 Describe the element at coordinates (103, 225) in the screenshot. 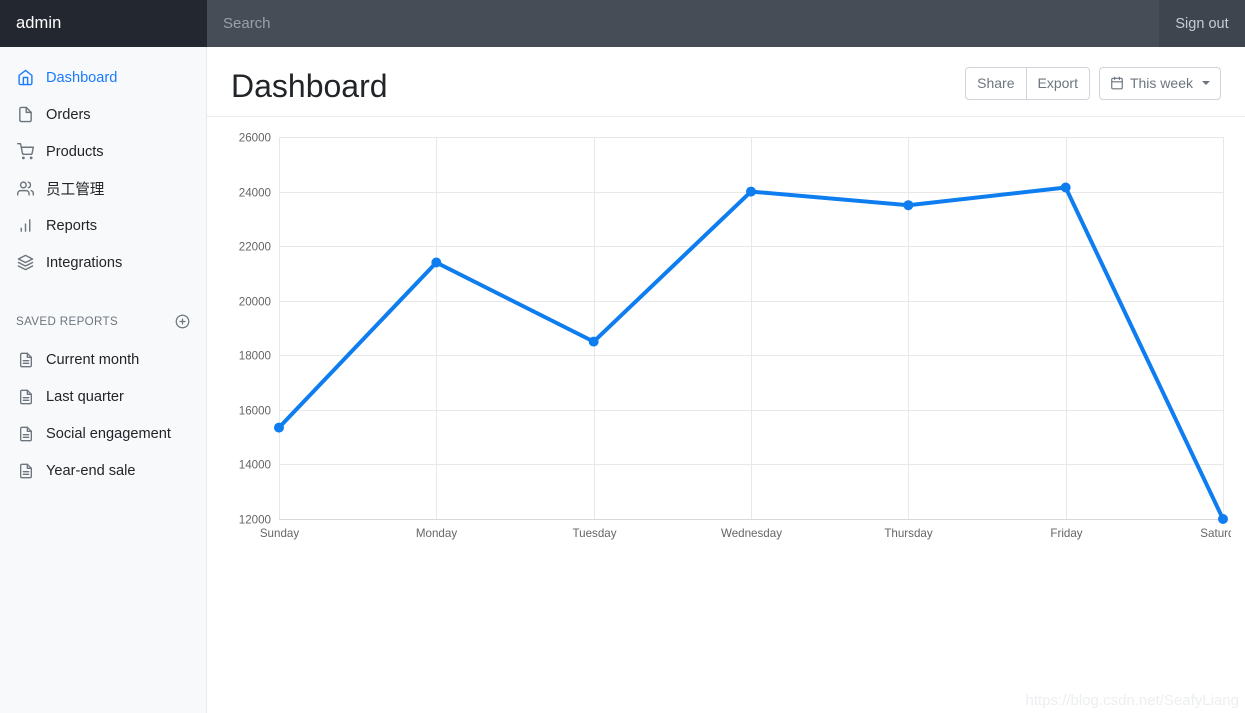

I see `sidebar-item-reports: Reports` at that location.